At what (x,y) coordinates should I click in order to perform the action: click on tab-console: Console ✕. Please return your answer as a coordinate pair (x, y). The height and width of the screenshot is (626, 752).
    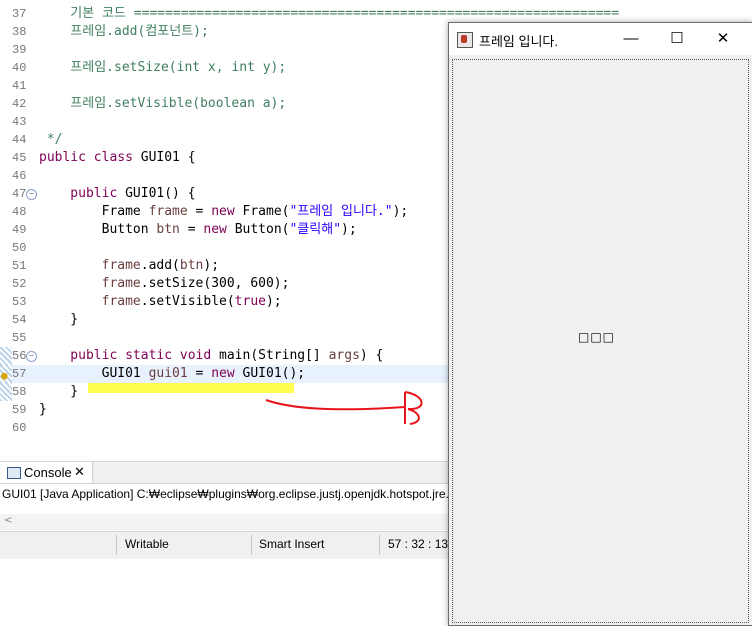
    Looking at the image, I should click on (46, 473).